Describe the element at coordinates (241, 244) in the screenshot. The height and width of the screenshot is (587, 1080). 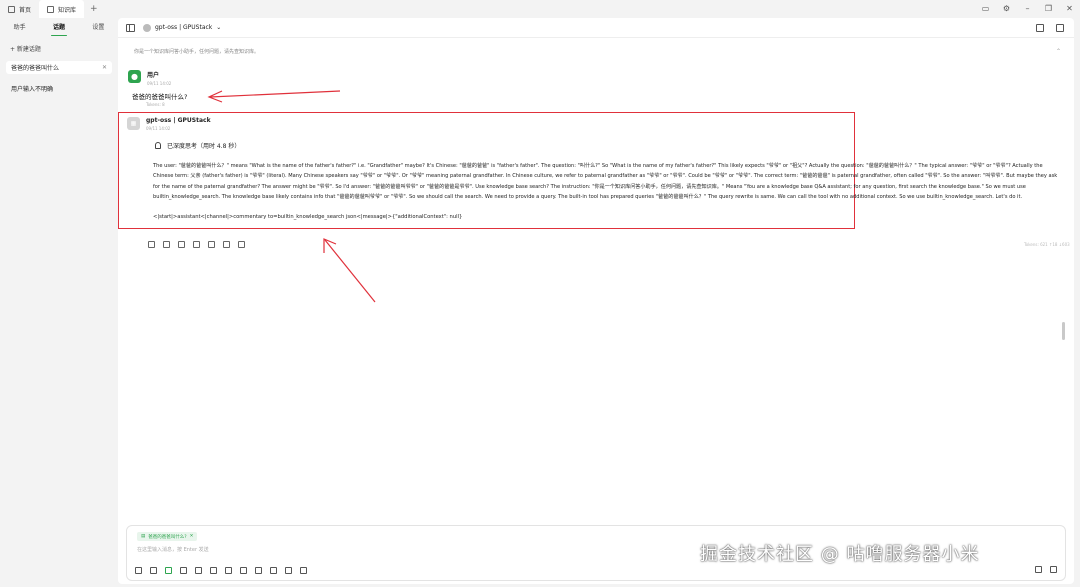
I see `more-icon` at that location.